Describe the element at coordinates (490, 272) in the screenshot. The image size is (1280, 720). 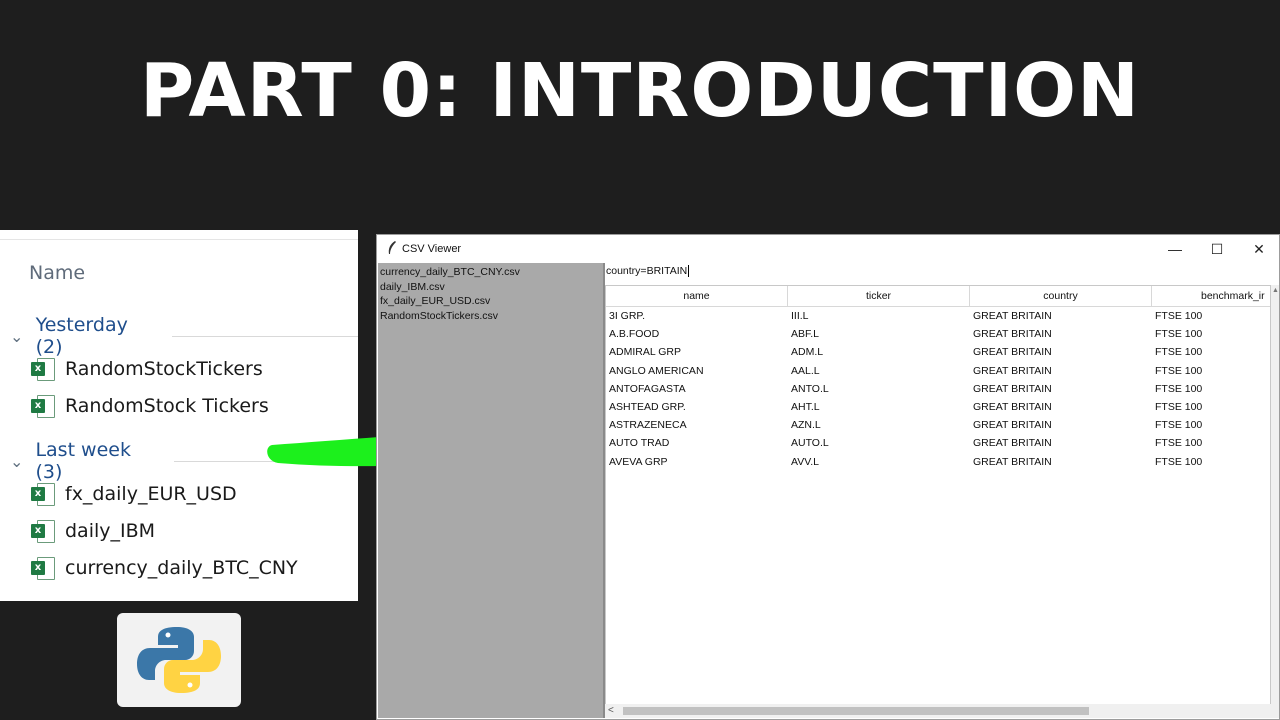
I see `csv-file-item: currency_daily_BTC_CNY.csv` at that location.